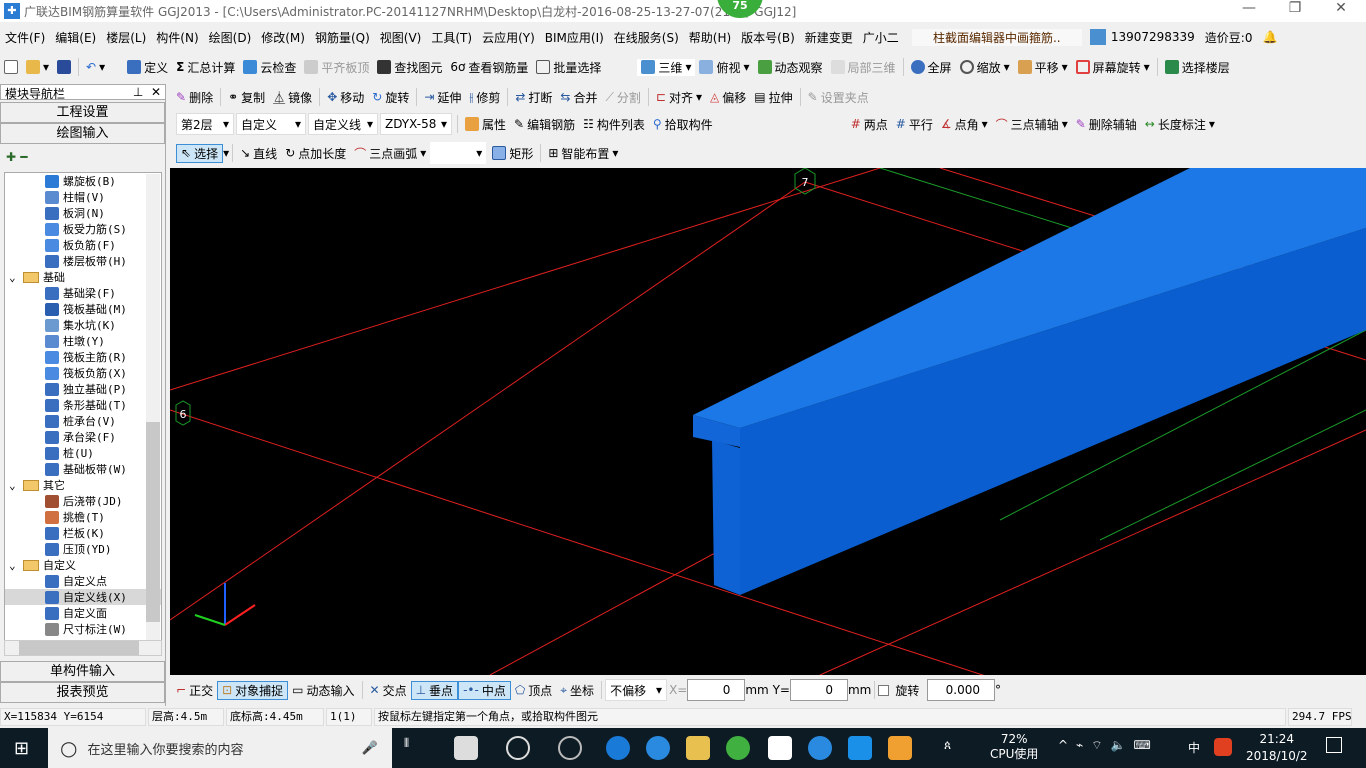 The width and height of the screenshot is (1366, 768). I want to click on notes-icon, so click(900, 748).